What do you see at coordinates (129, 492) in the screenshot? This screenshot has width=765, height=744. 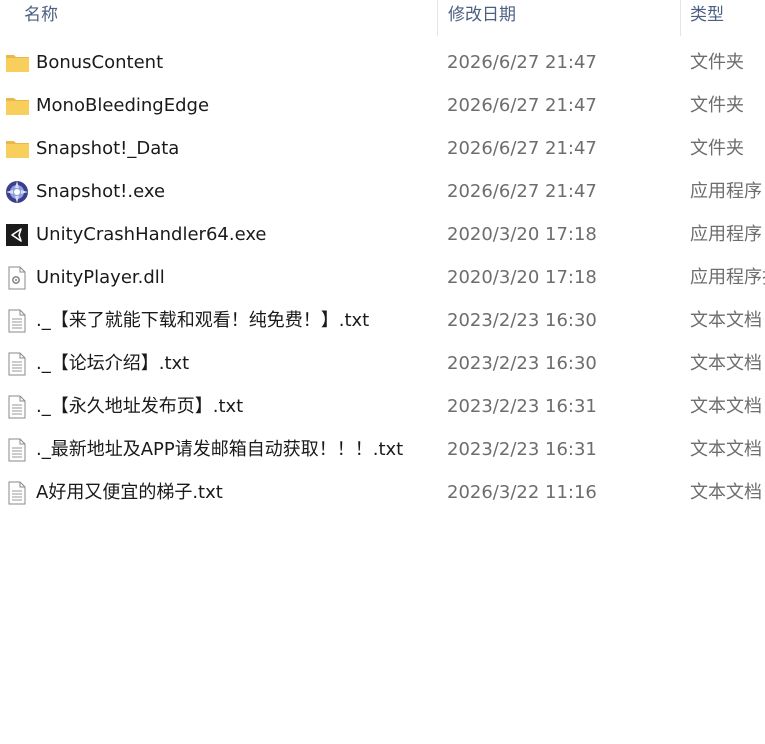 I see `file-name: A好用又便宜的梯子.txt` at bounding box center [129, 492].